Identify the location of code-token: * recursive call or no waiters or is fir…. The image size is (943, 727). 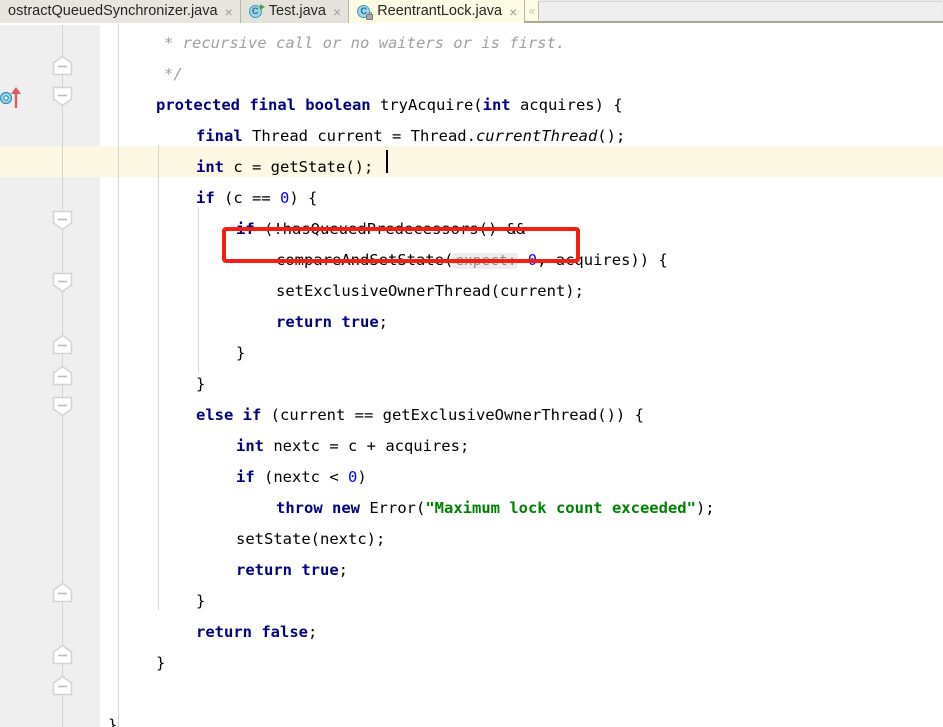
(365, 43).